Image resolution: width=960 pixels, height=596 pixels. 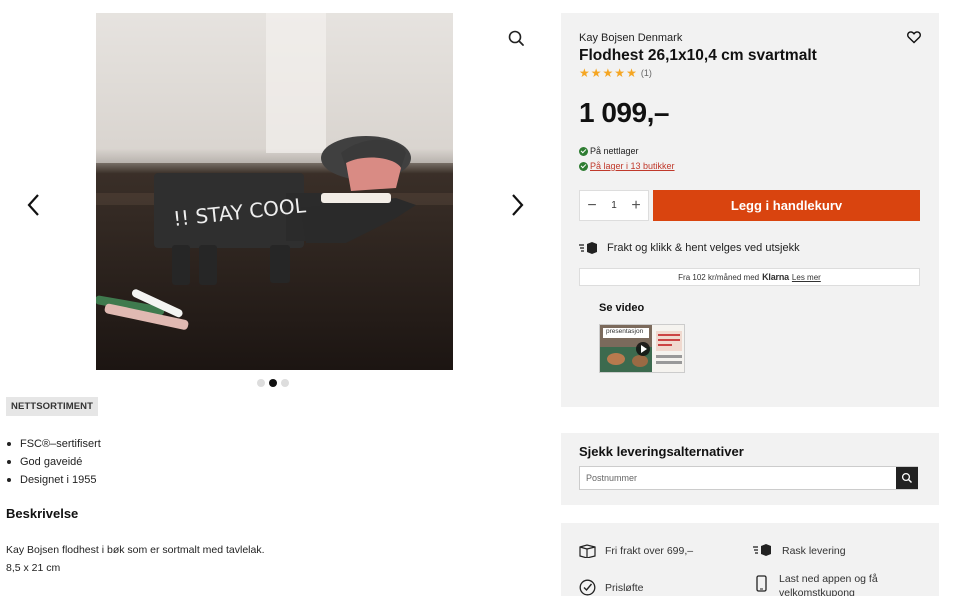 What do you see at coordinates (636, 205) in the screenshot?
I see `plus-icon: +` at bounding box center [636, 205].